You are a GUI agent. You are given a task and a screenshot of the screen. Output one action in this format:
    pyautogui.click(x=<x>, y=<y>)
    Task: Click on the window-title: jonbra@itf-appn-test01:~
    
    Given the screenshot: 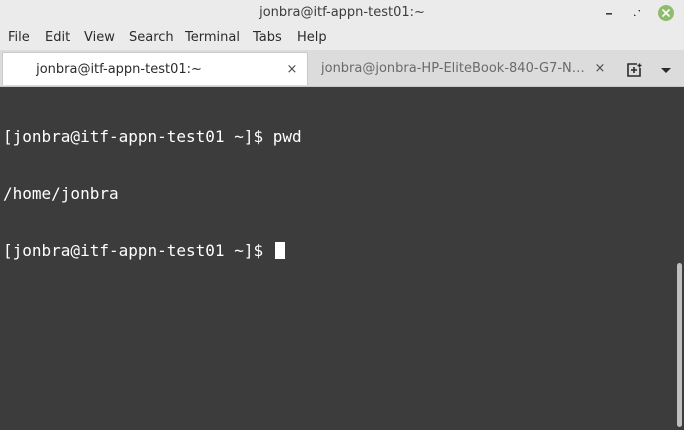 What is the action you would take?
    pyautogui.click(x=342, y=12)
    